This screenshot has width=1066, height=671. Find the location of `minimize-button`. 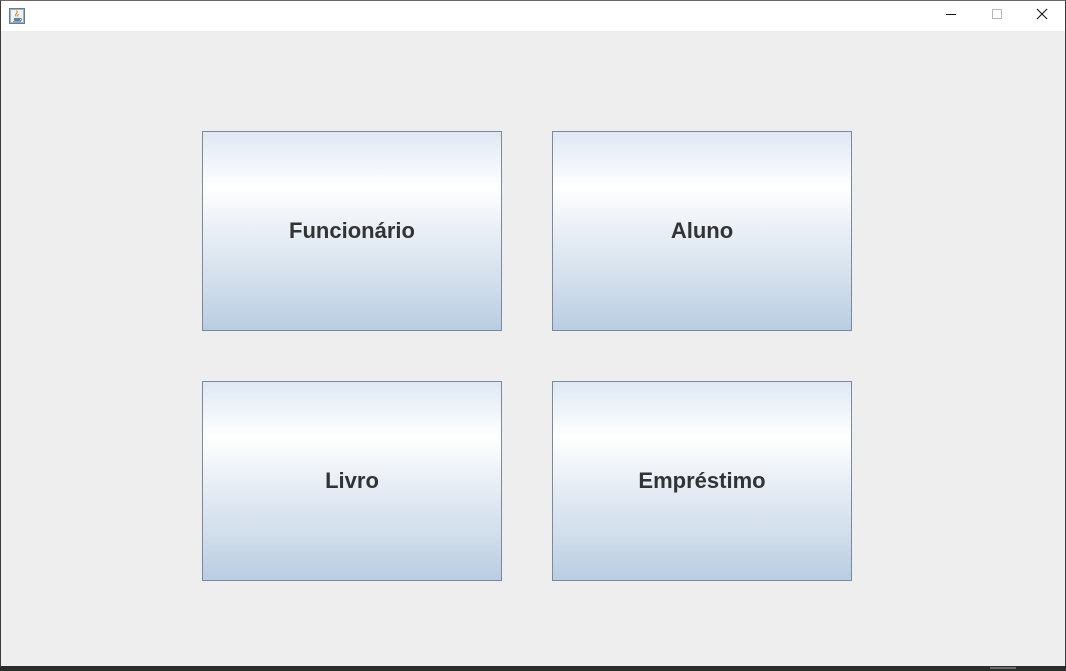

minimize-button is located at coordinates (951, 16).